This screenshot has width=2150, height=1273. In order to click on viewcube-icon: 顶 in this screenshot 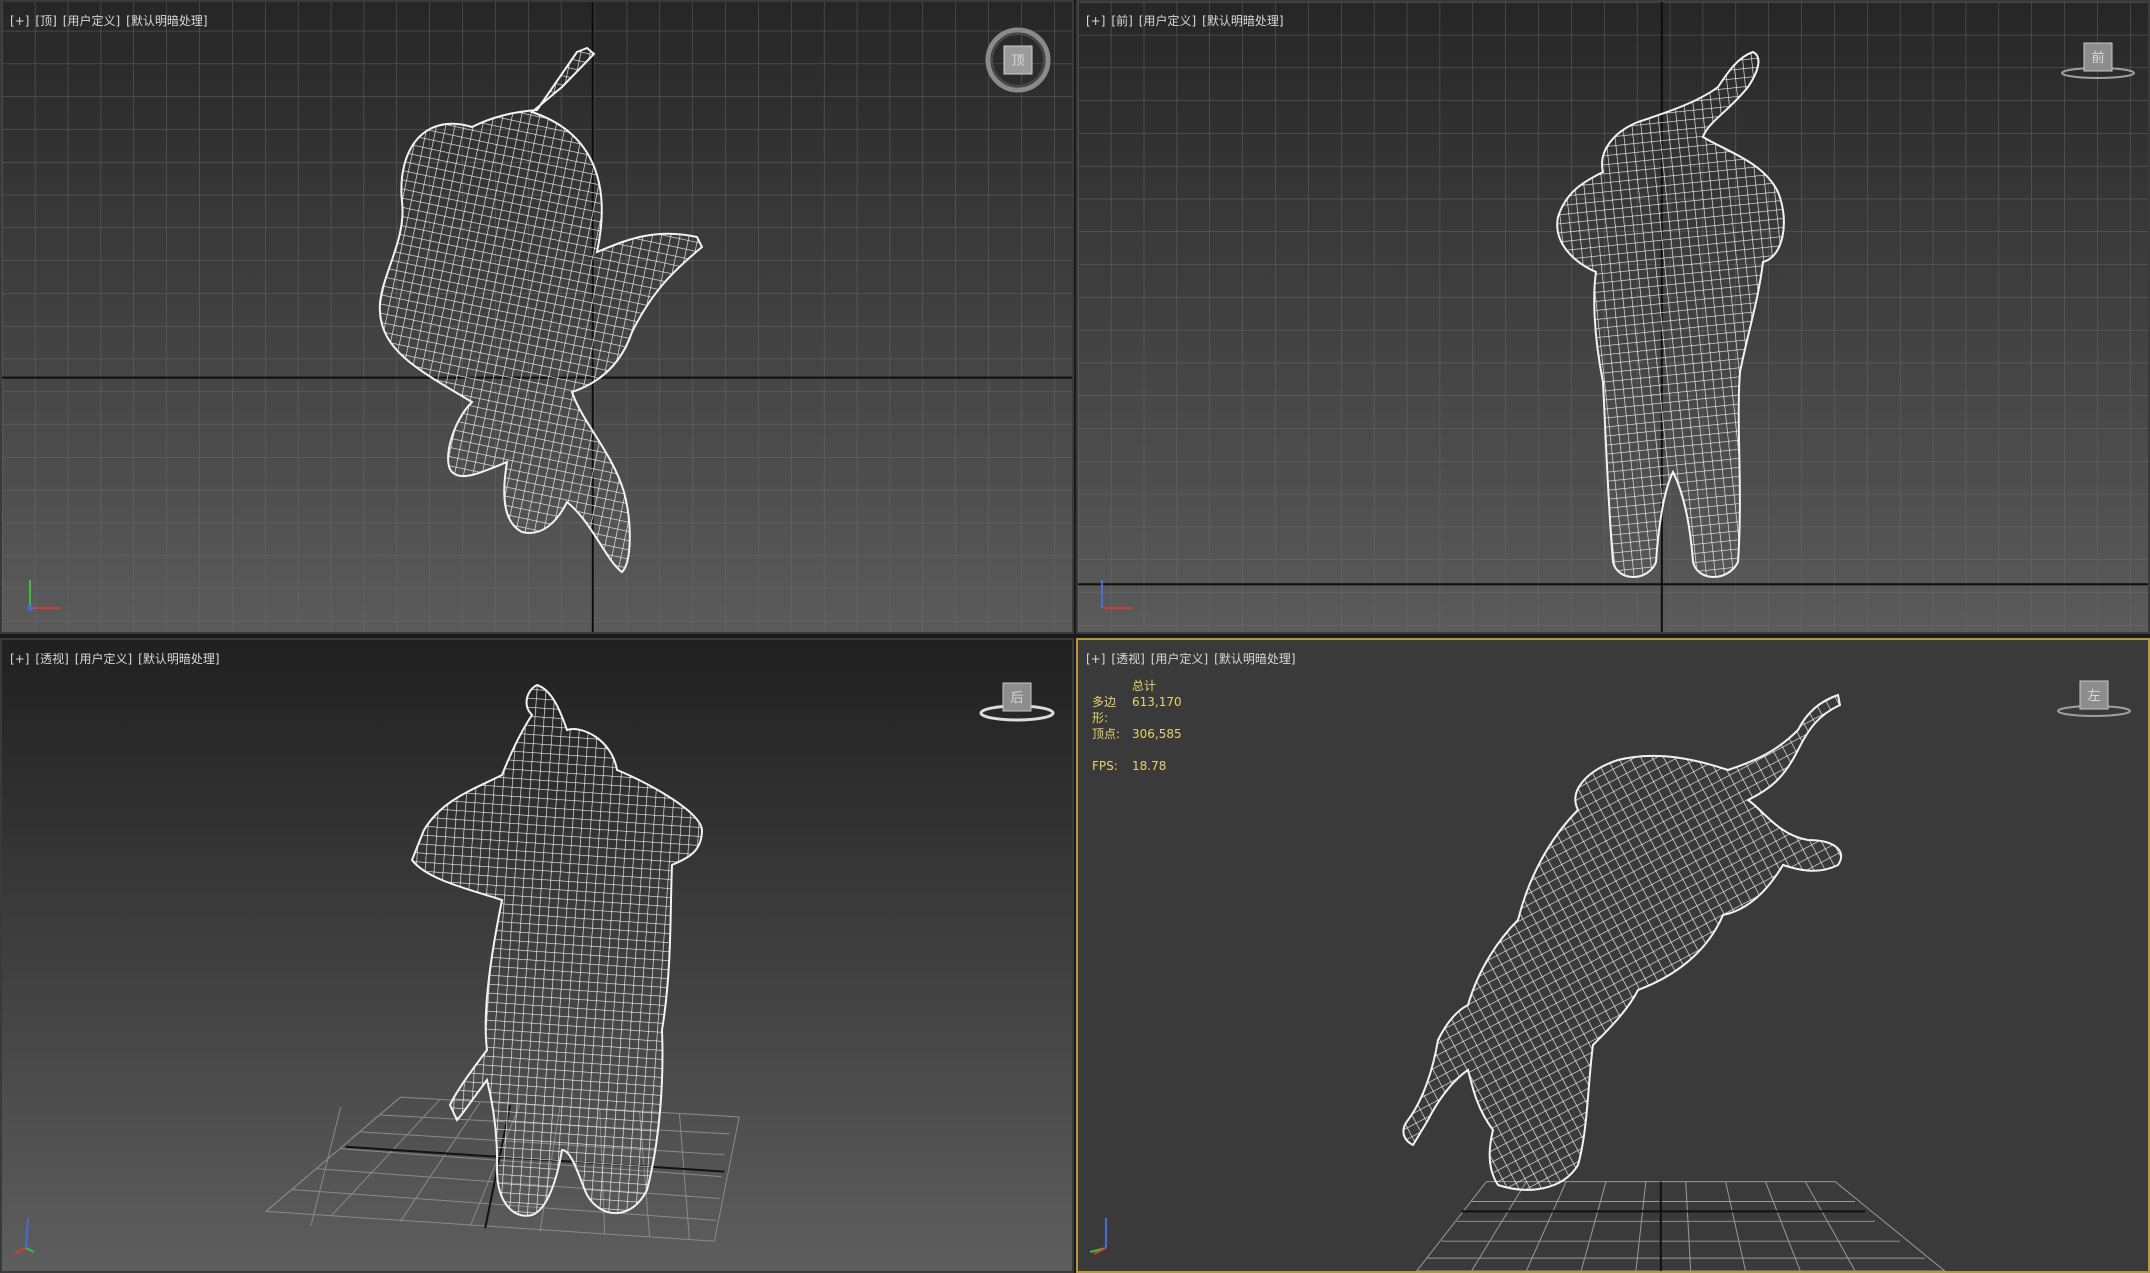, I will do `click(1018, 62)`.